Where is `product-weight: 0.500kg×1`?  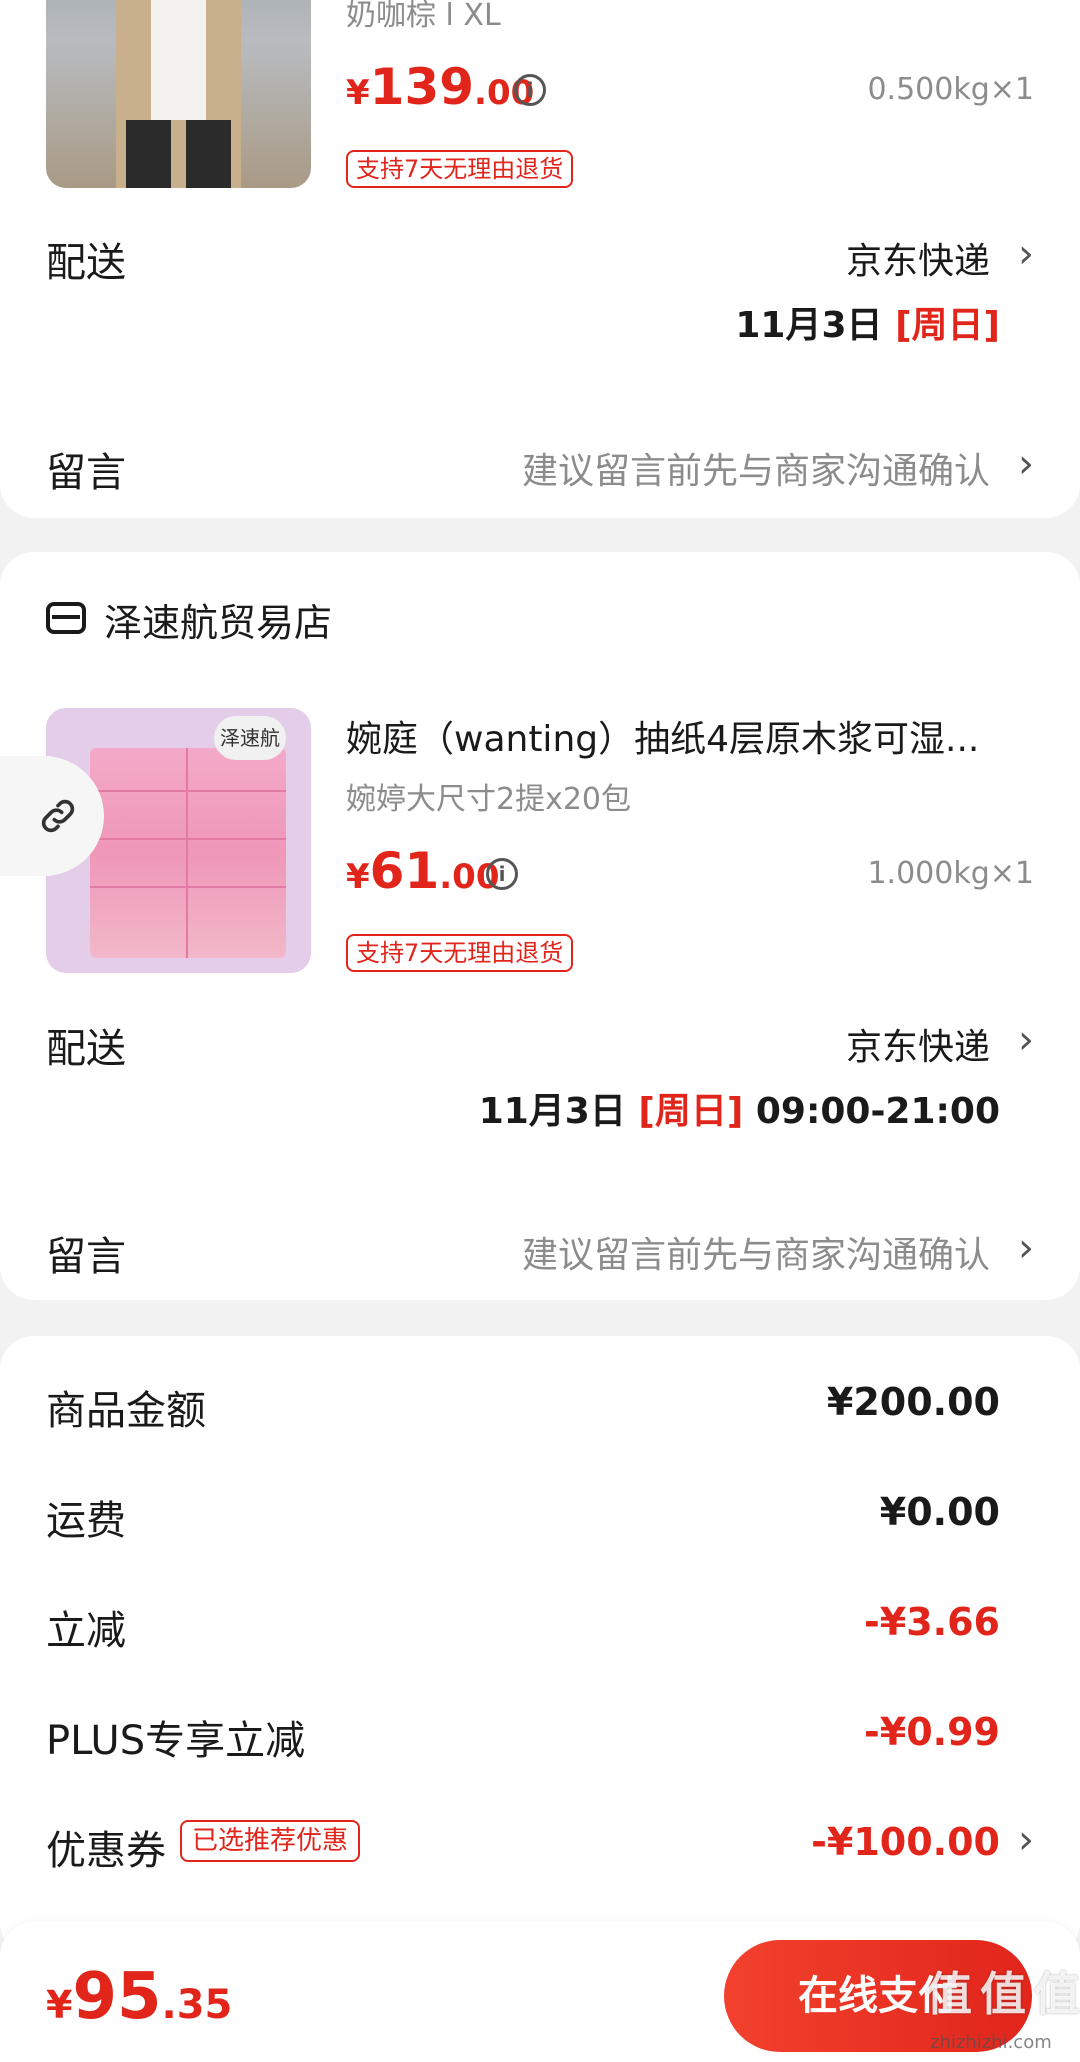
product-weight: 0.500kg×1 is located at coordinates (950, 89).